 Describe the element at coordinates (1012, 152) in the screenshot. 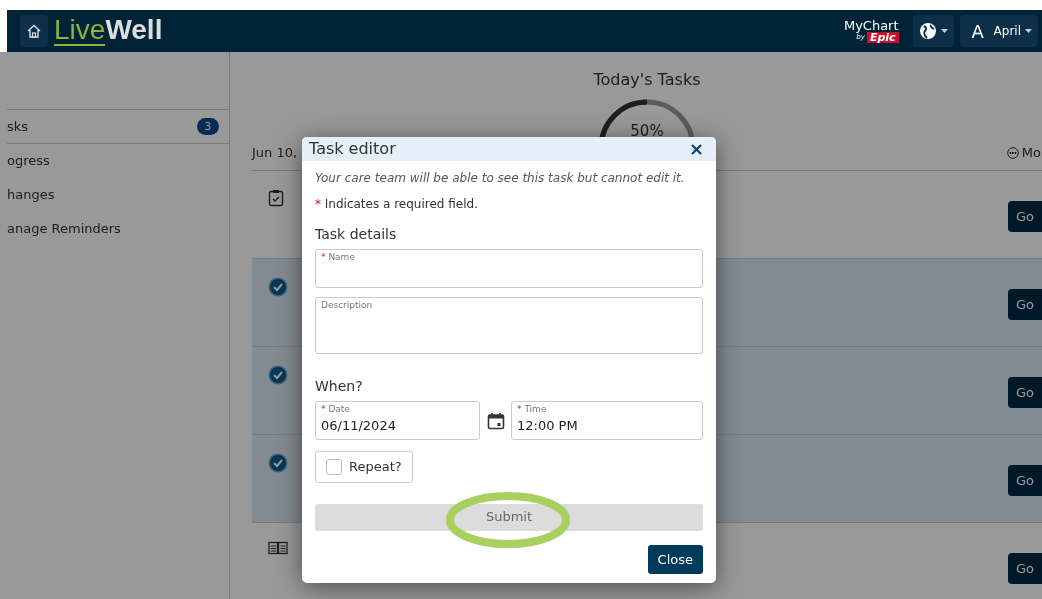

I see `more-icon` at that location.